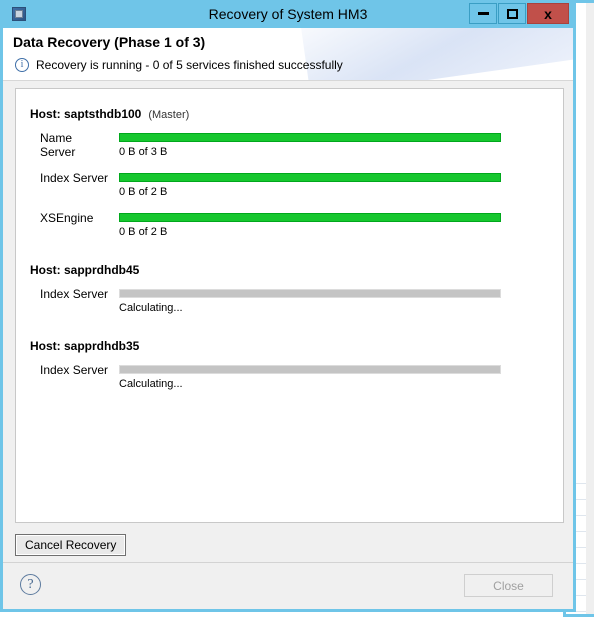 Image resolution: width=594 pixels, height=617 pixels. What do you see at coordinates (169, 115) in the screenshot?
I see `host-role: (Master)` at bounding box center [169, 115].